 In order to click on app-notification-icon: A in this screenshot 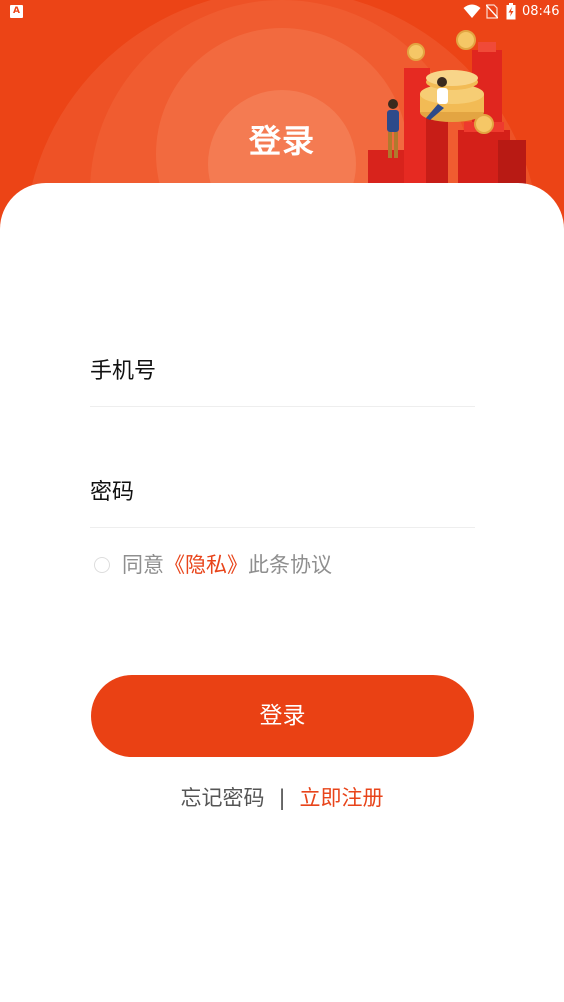, I will do `click(16, 11)`.